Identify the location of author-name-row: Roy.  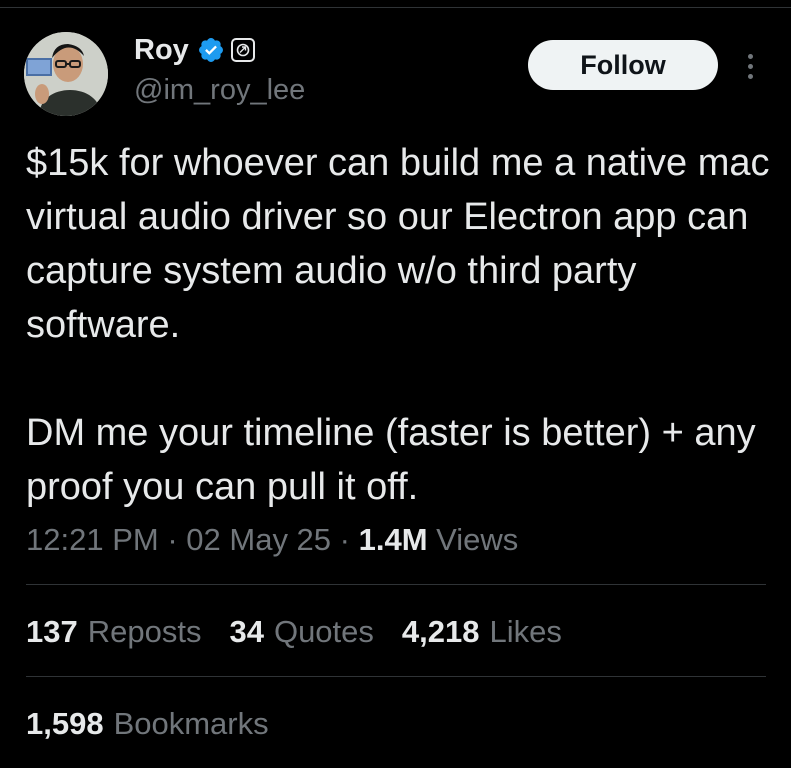
(194, 50).